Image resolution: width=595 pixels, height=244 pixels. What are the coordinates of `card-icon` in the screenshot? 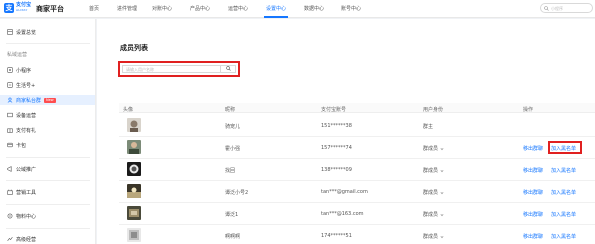 It's located at (10, 145).